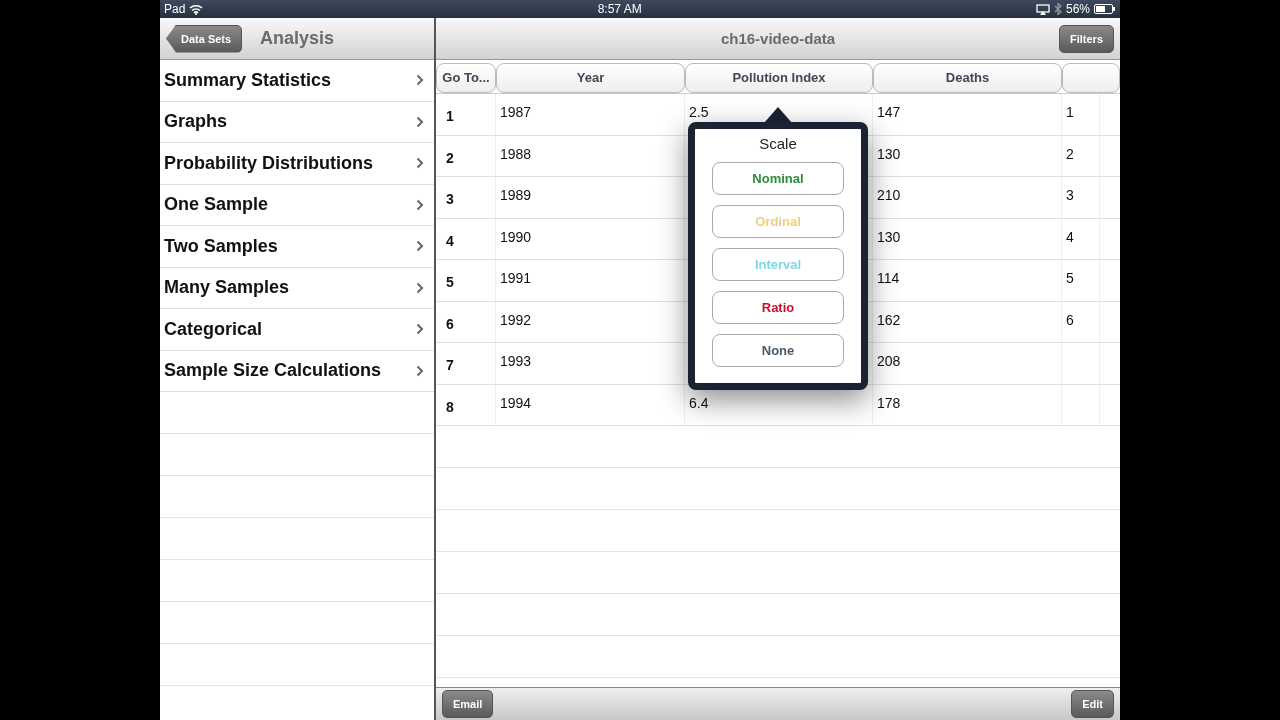  I want to click on row-number: 4, so click(450, 240).